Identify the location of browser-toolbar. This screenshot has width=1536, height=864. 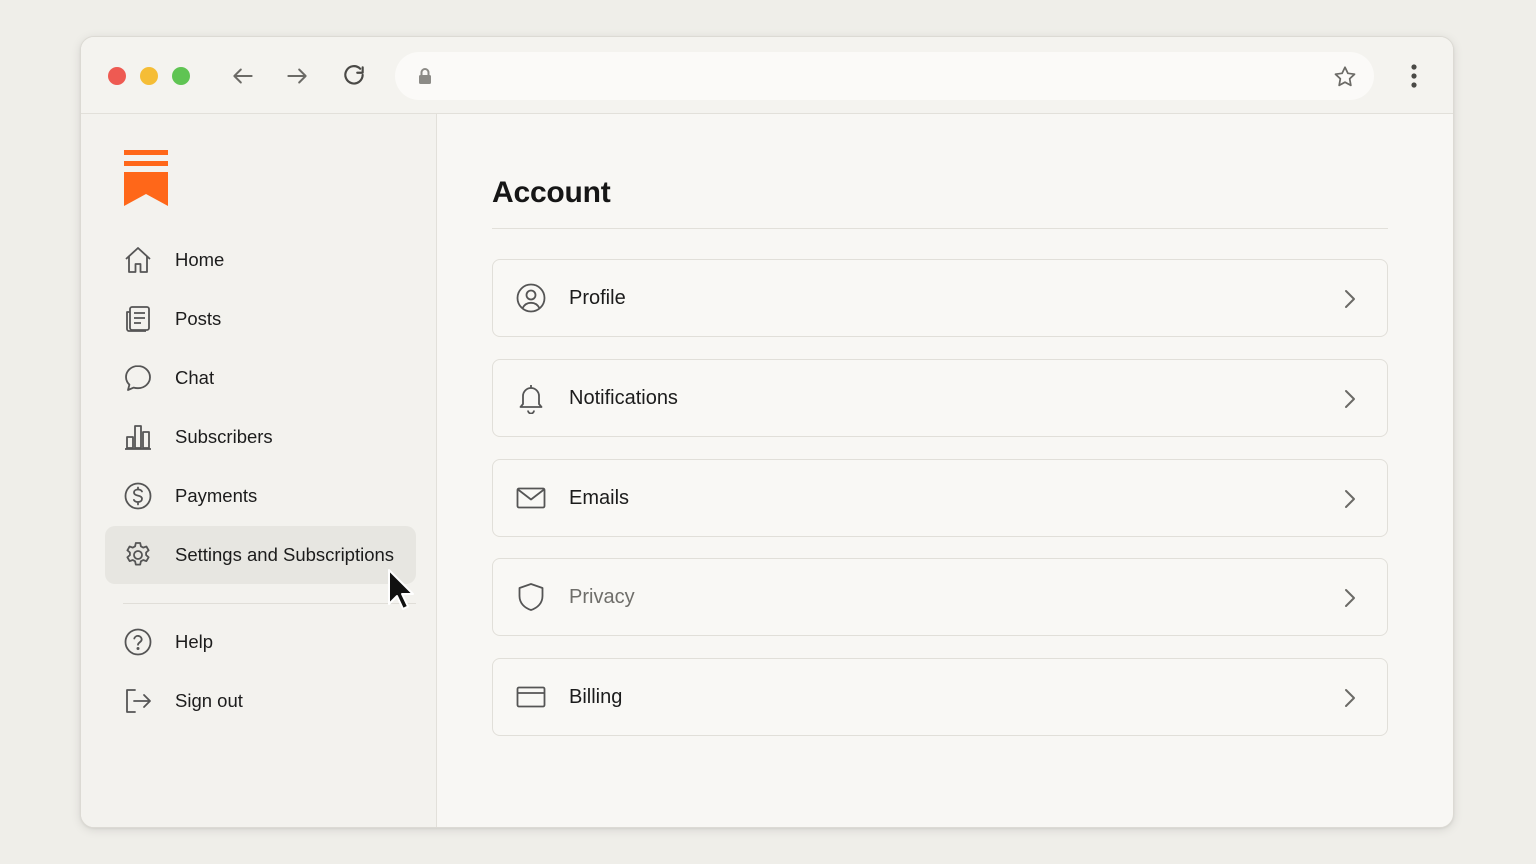
(767, 75).